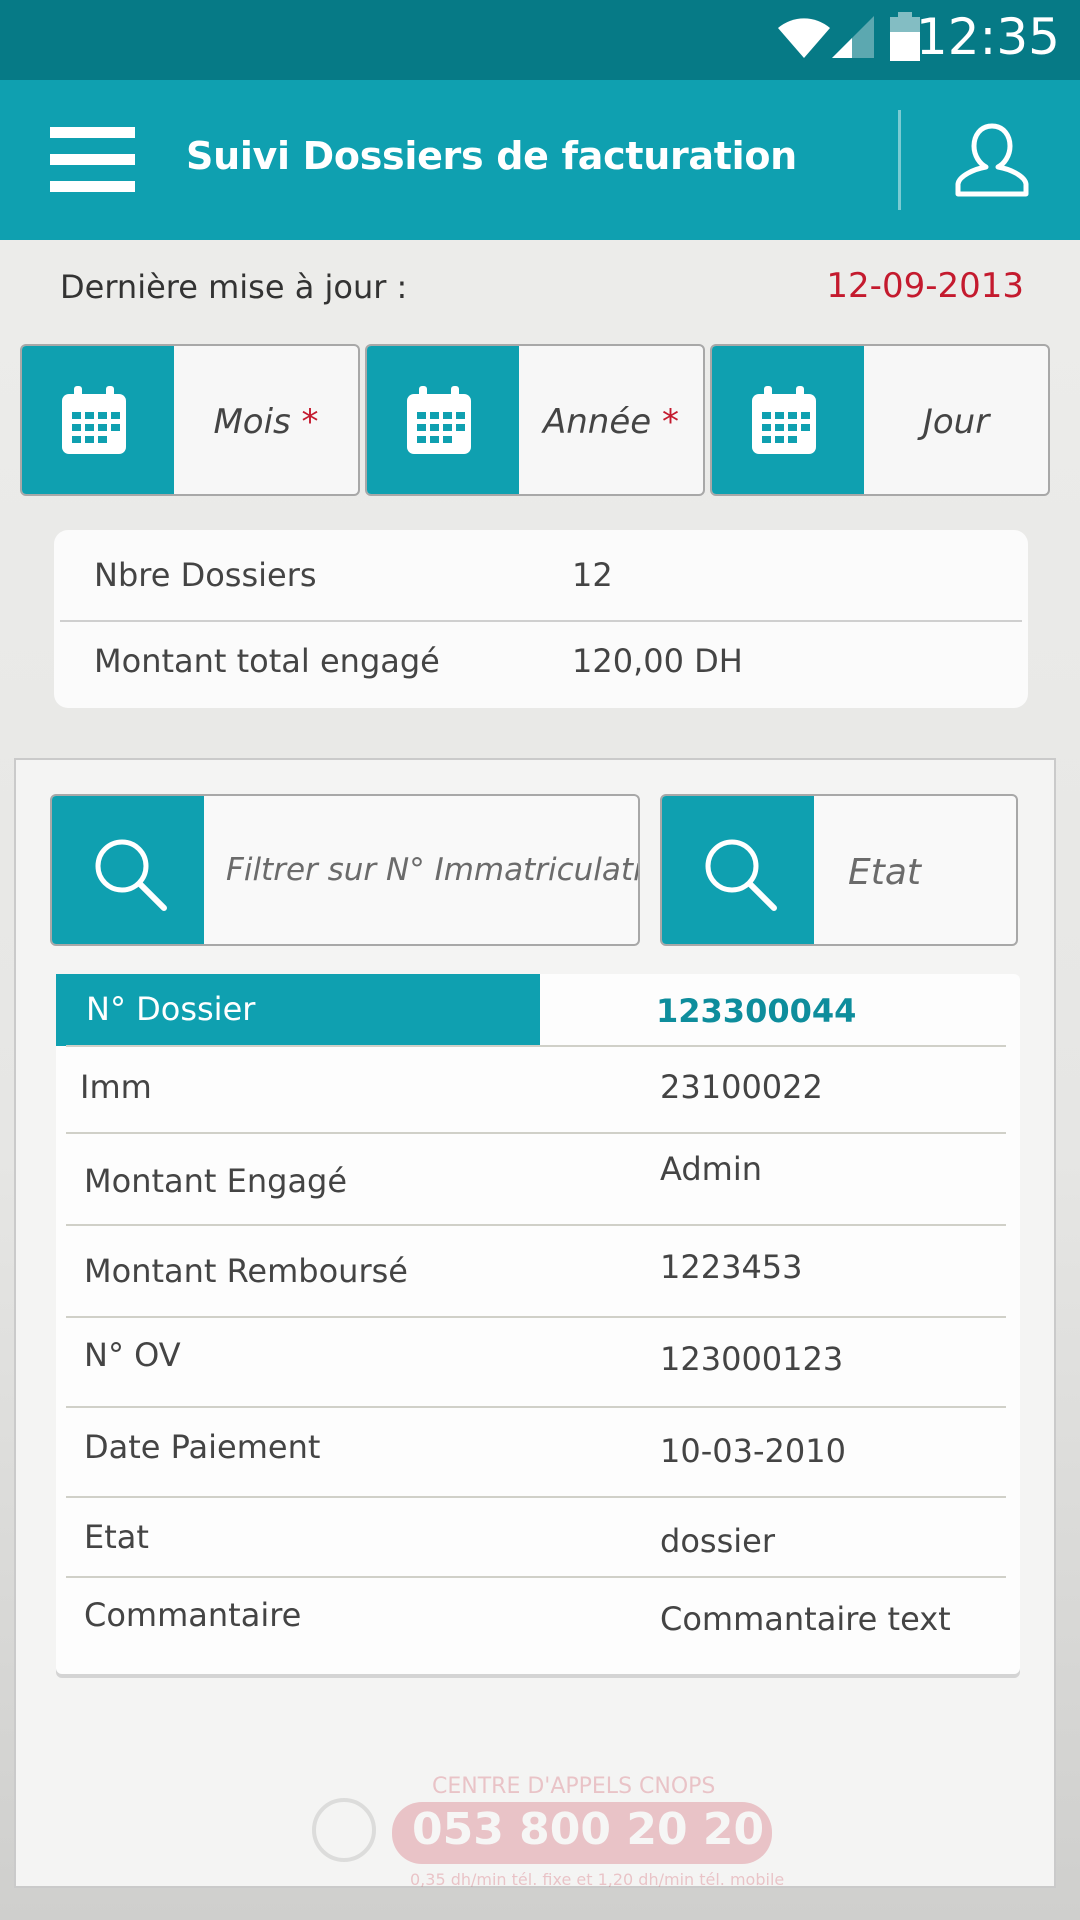  Describe the element at coordinates (202, 1447) in the screenshot. I see `row-label: Date Paiement` at that location.